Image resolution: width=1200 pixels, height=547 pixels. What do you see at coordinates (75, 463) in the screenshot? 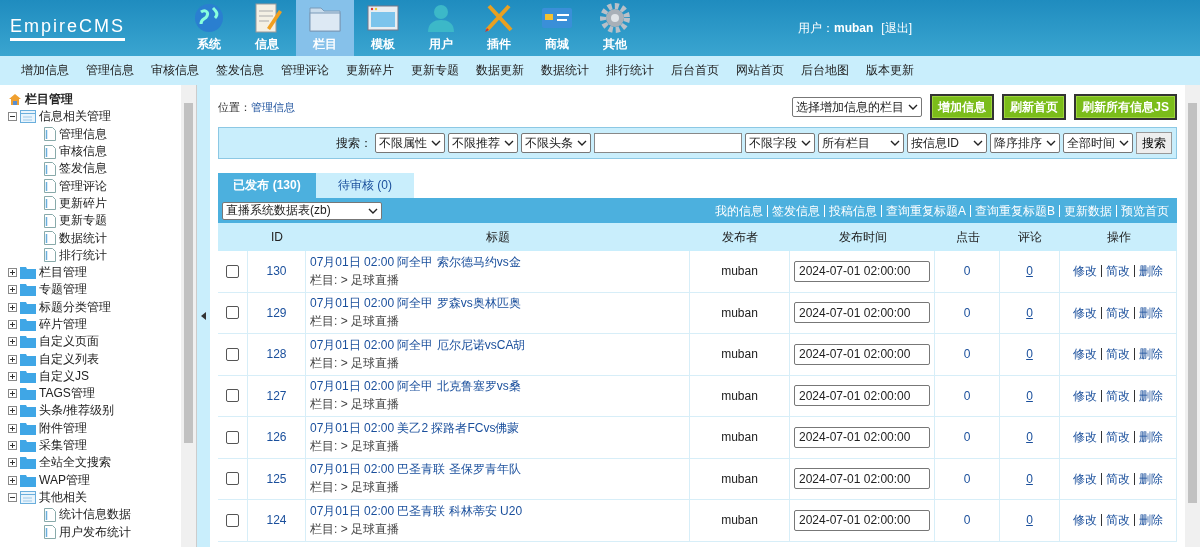
I see `tree-item: 全站全文搜索` at bounding box center [75, 463].